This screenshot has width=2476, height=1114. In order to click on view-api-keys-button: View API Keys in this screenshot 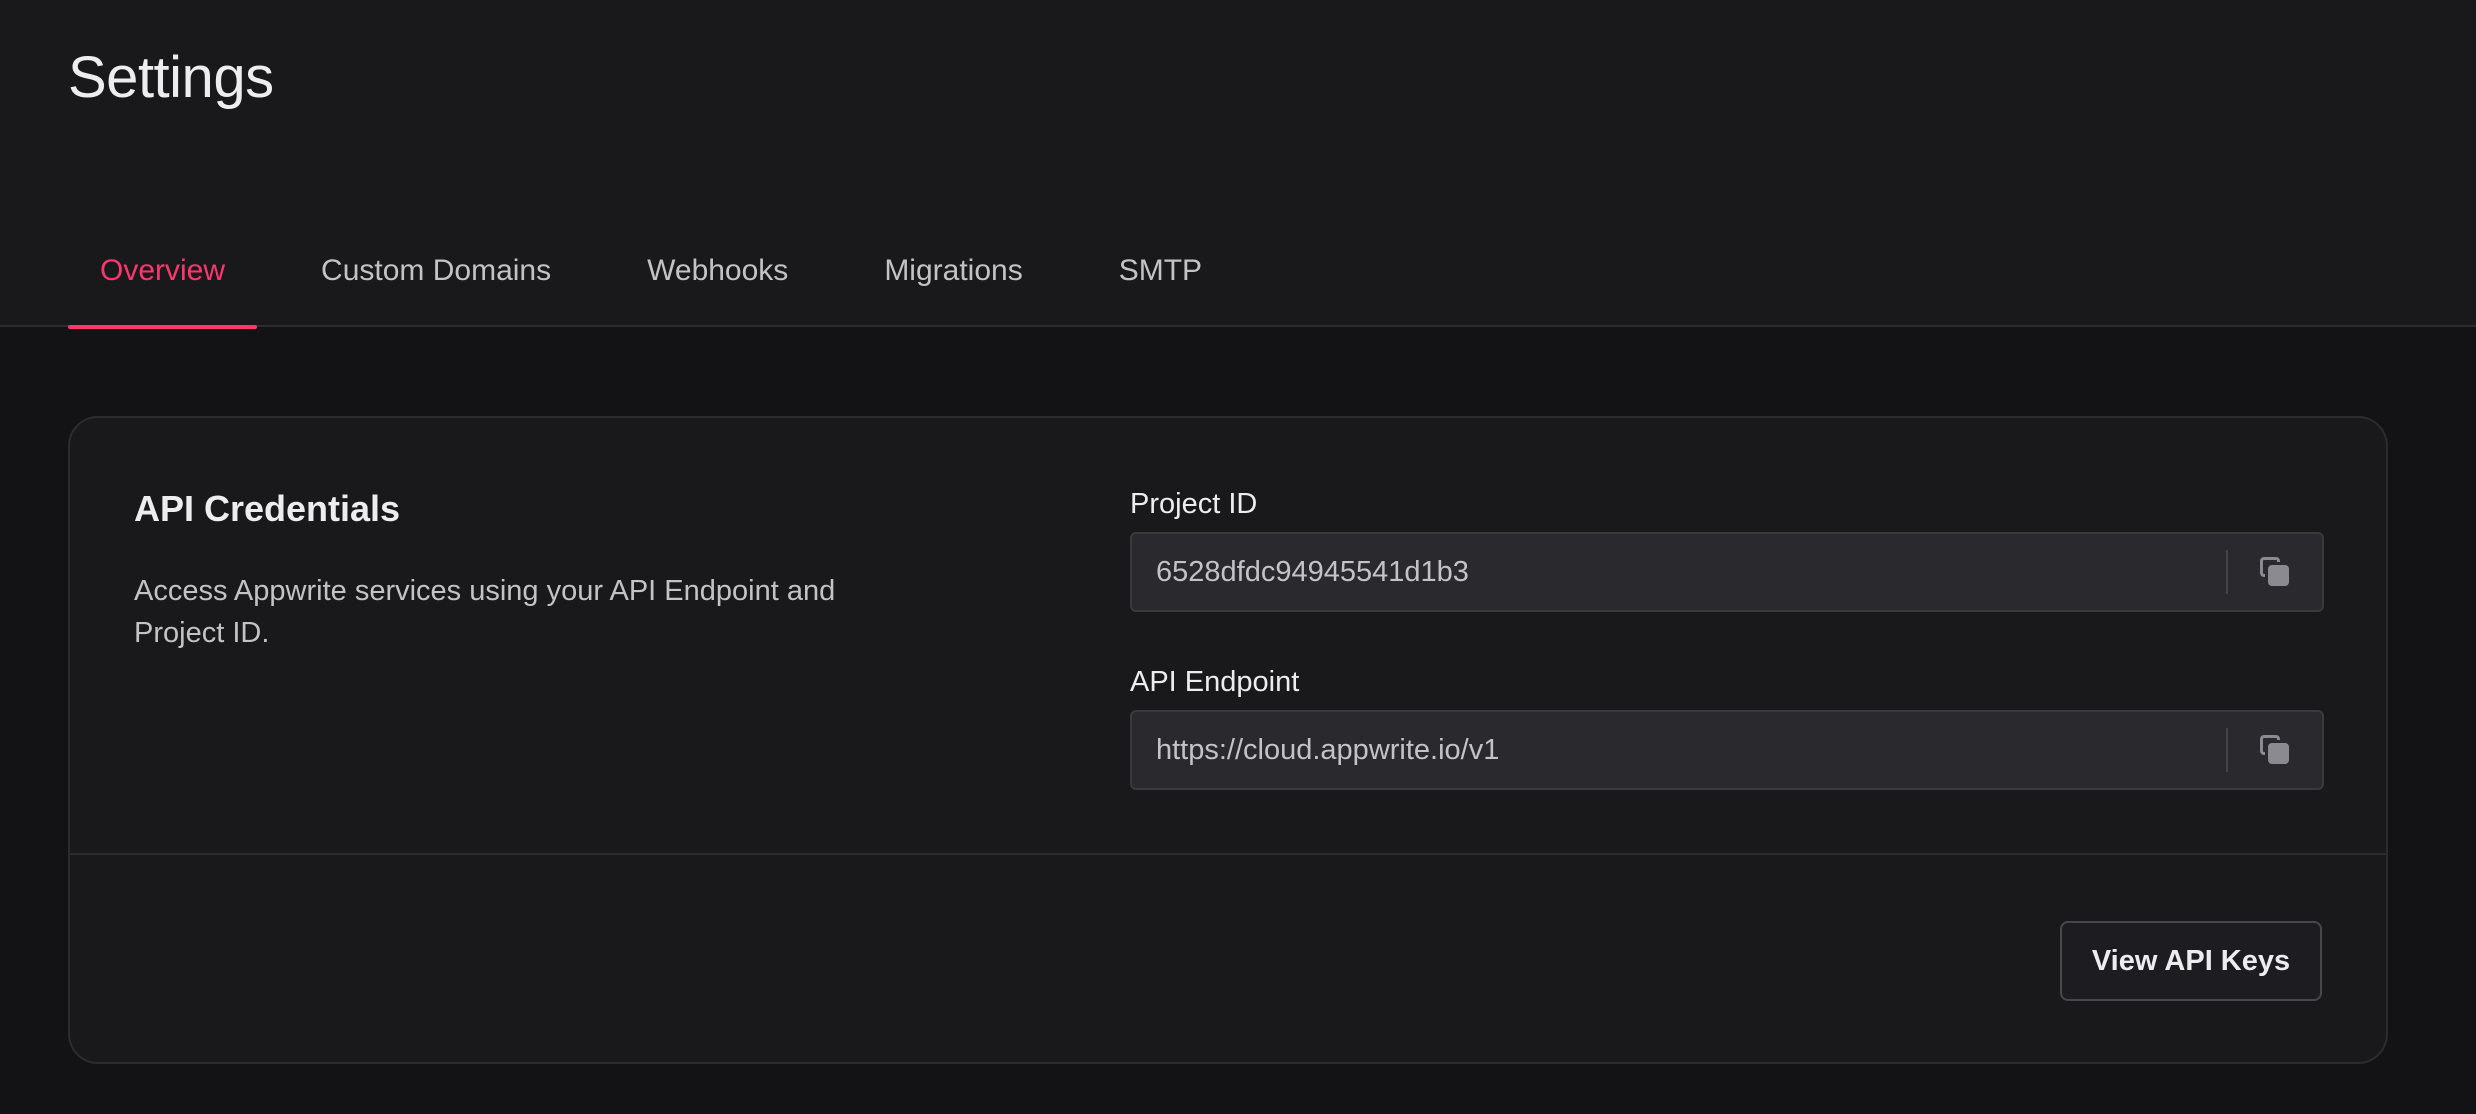, I will do `click(2191, 961)`.